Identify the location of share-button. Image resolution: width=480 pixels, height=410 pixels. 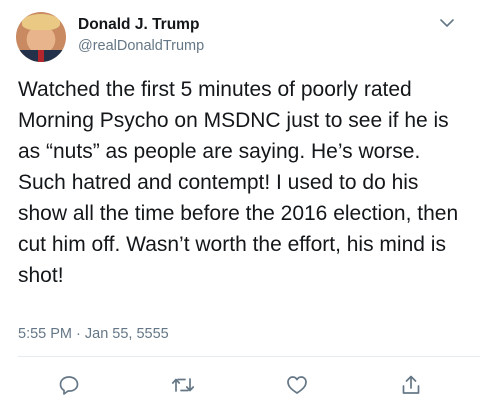
(411, 385).